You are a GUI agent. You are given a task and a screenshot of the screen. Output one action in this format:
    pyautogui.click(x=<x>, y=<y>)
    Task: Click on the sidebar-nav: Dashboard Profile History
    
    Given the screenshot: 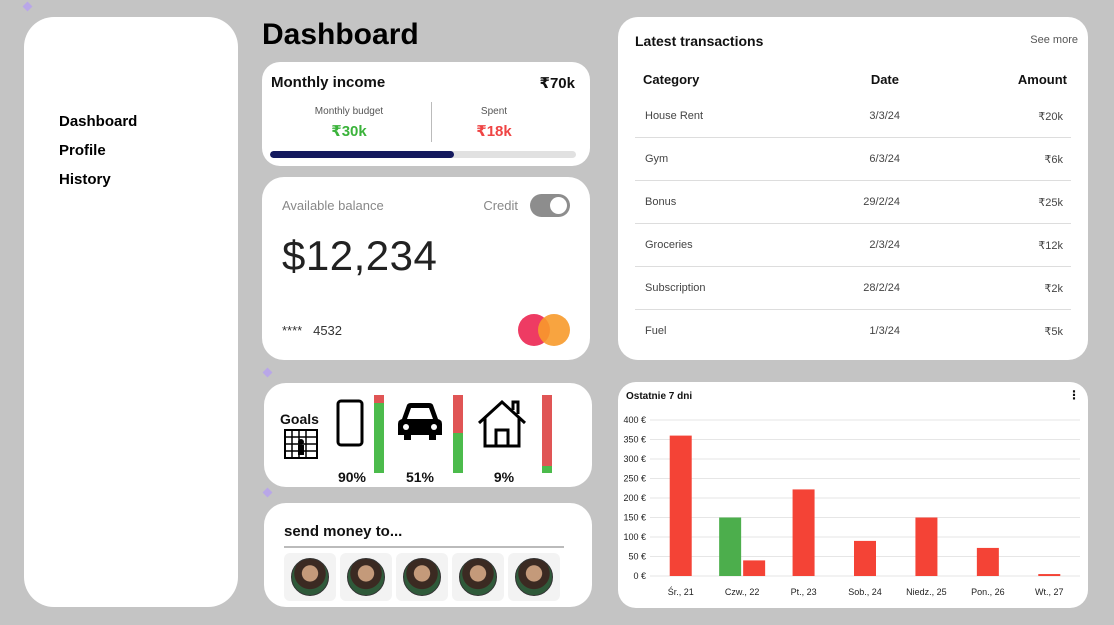 What is the action you would take?
    pyautogui.click(x=98, y=150)
    